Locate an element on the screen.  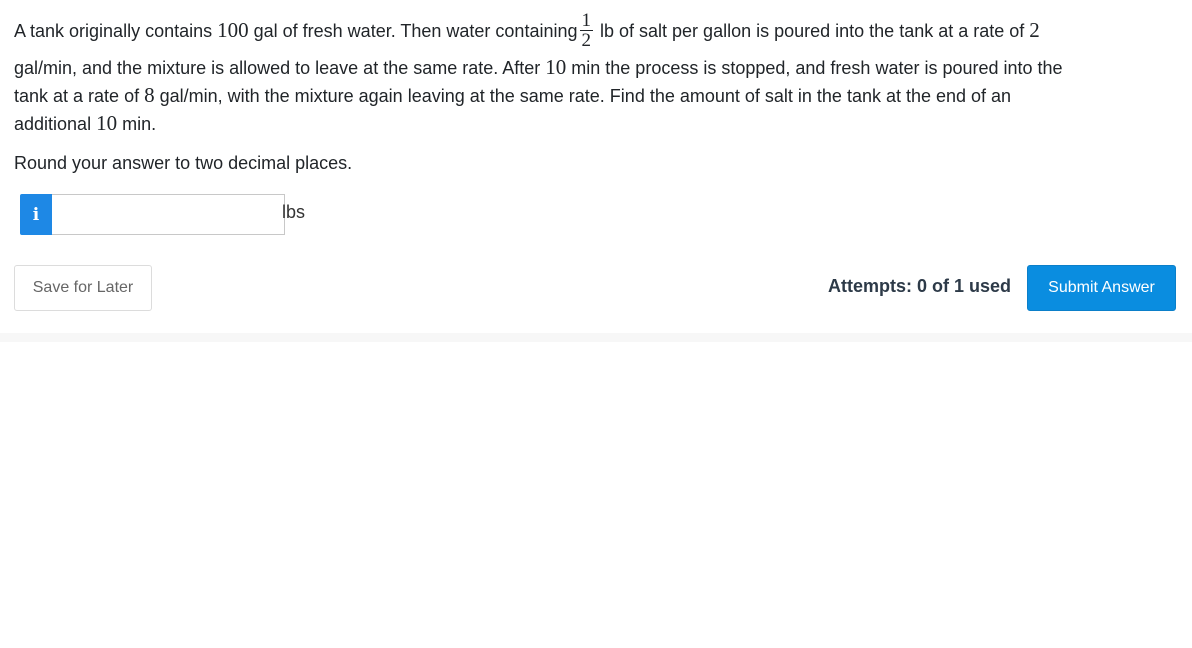
inflow-rate-value: 2 is located at coordinates (1034, 30).